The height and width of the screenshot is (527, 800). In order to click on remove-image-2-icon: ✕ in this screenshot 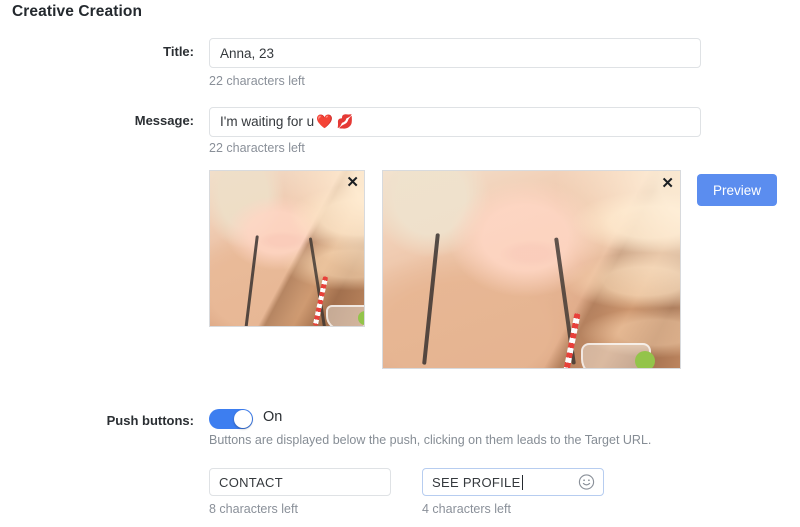, I will do `click(667, 183)`.